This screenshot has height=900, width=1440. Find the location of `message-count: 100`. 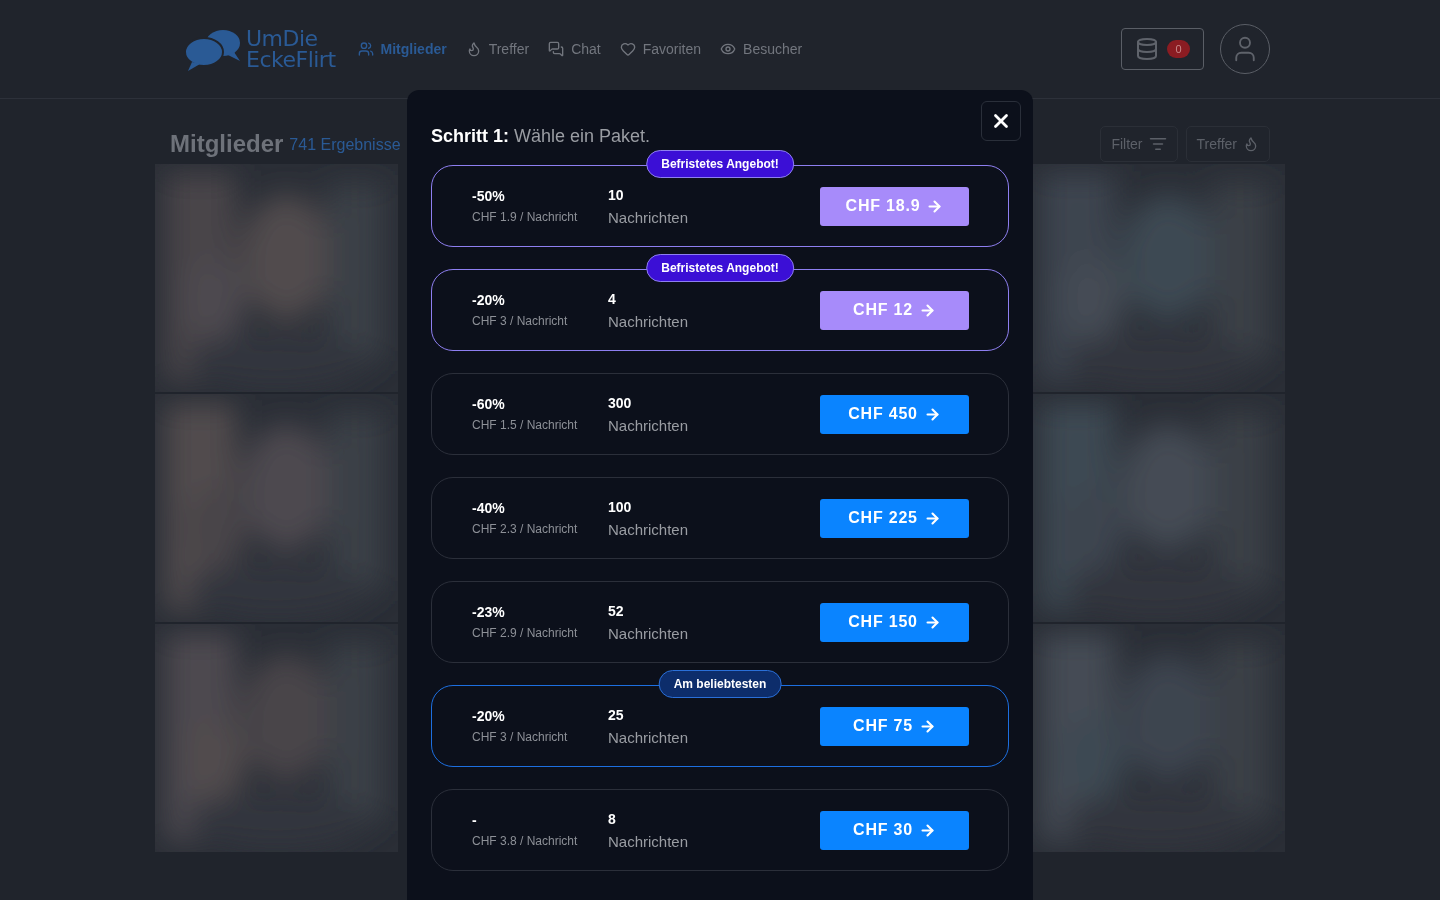

message-count: 100 is located at coordinates (620, 506).